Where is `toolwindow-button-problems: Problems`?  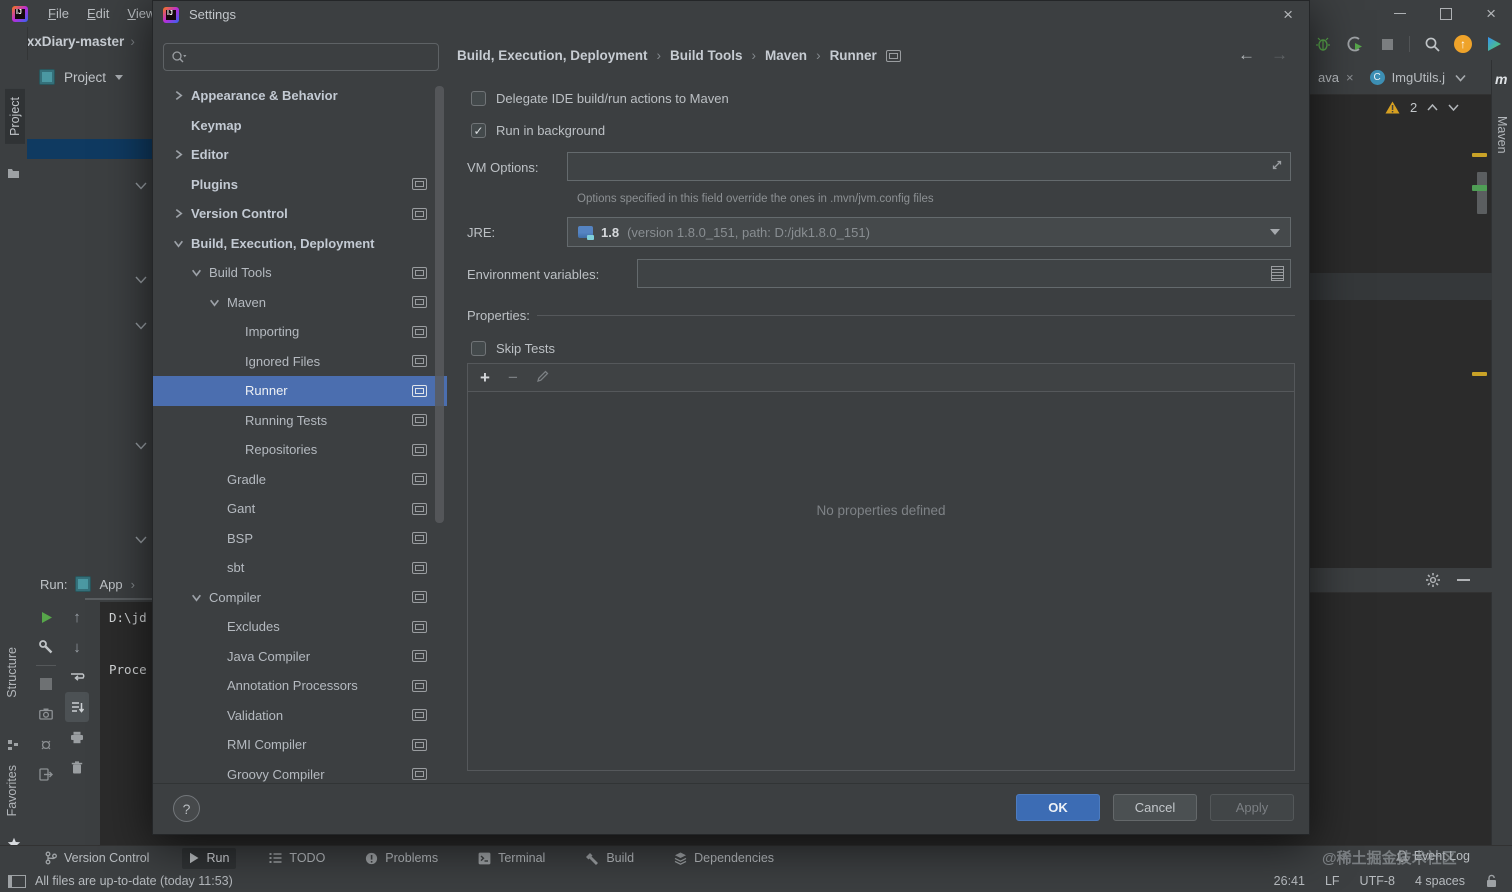 toolwindow-button-problems: Problems is located at coordinates (401, 858).